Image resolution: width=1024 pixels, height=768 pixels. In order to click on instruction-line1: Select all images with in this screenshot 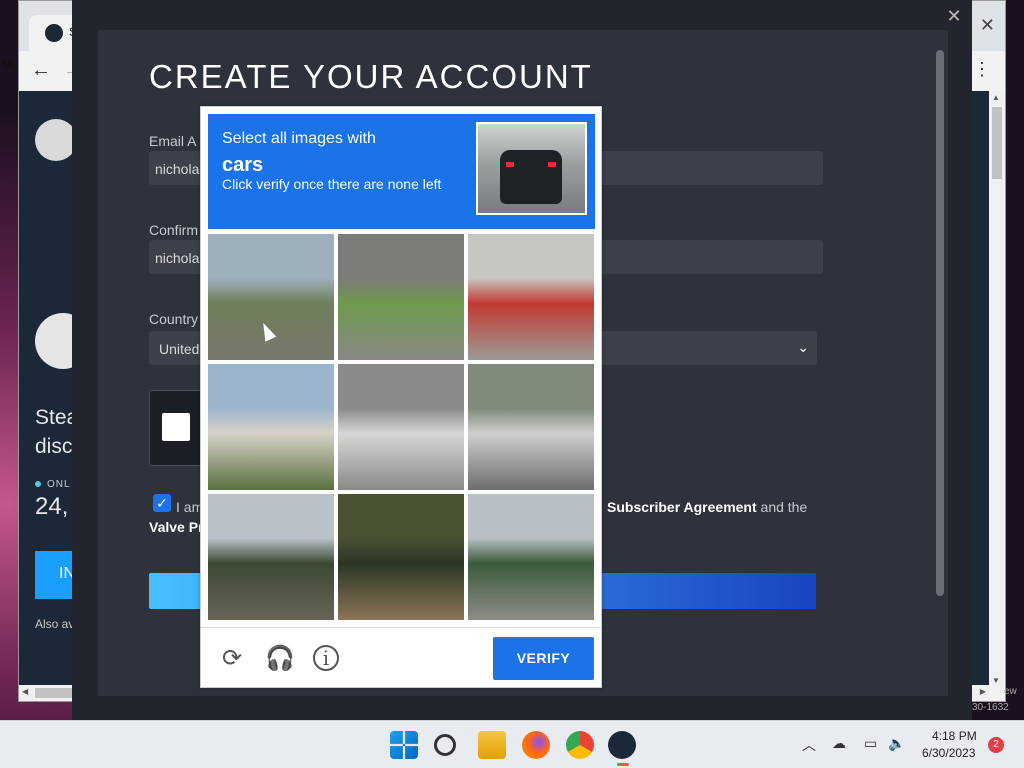, I will do `click(299, 138)`.